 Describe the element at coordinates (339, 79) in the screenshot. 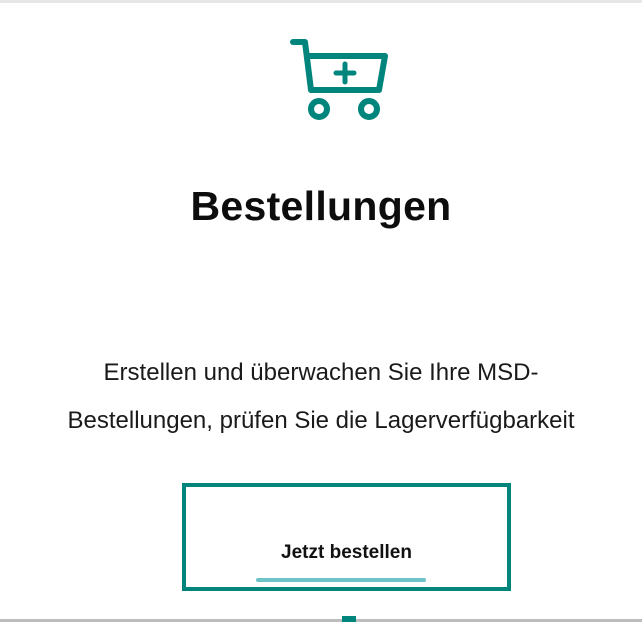

I see `cart-plus-icon` at that location.